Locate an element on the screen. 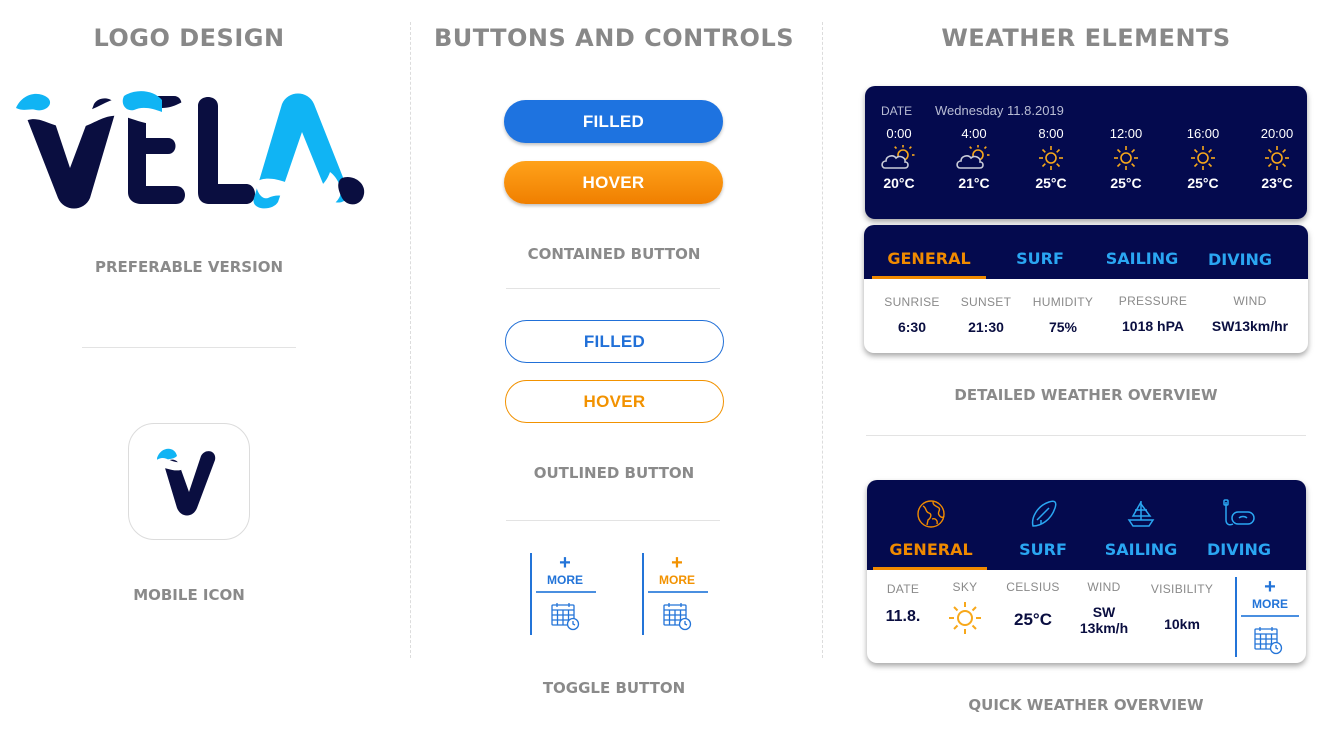  outlined-filled-button: FILLED is located at coordinates (614, 341).